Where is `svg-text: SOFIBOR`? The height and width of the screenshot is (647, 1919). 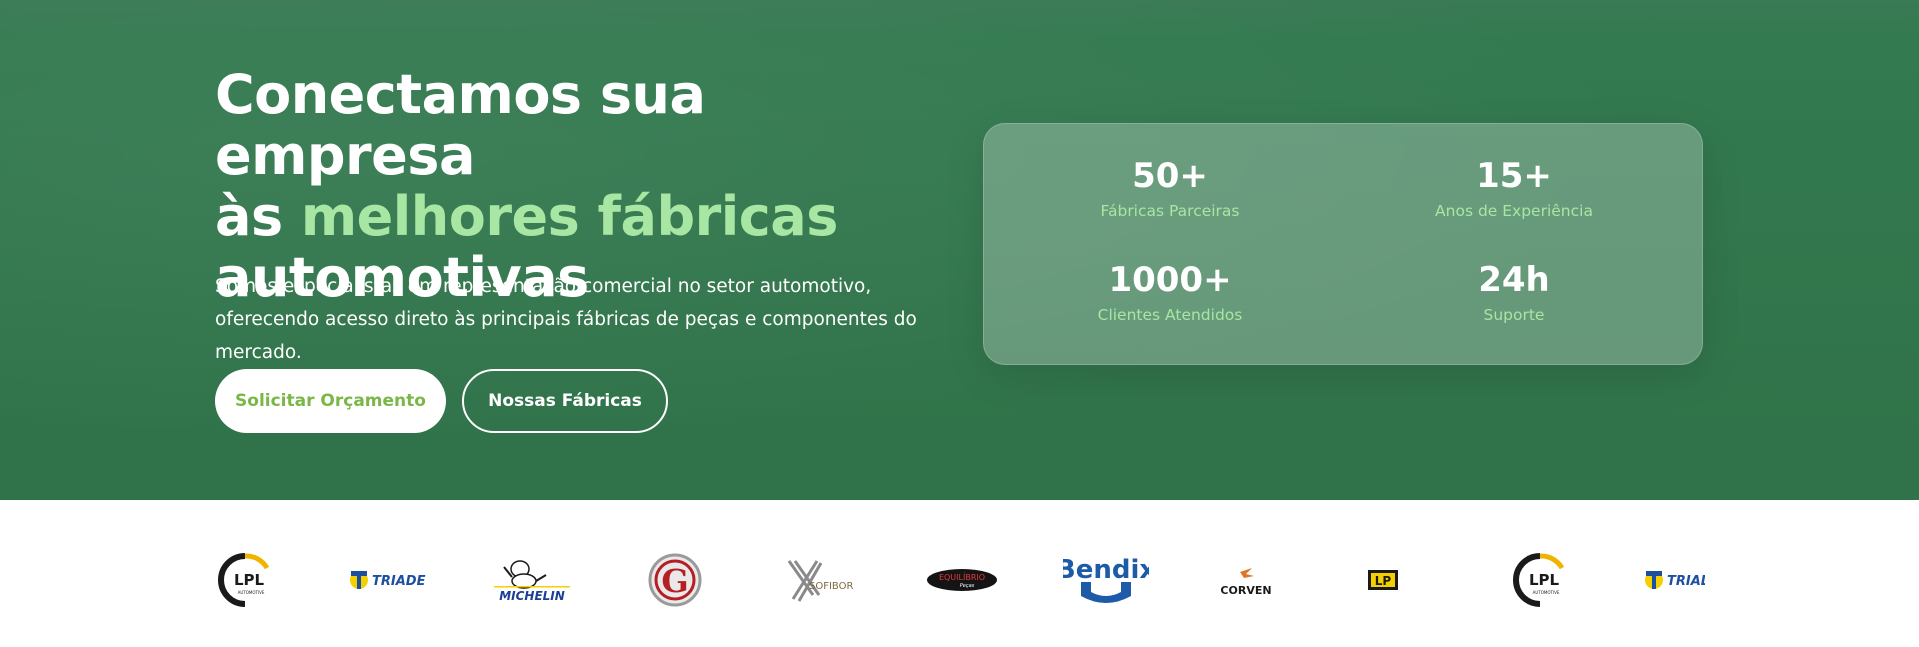 svg-text: SOFIBOR is located at coordinates (831, 586).